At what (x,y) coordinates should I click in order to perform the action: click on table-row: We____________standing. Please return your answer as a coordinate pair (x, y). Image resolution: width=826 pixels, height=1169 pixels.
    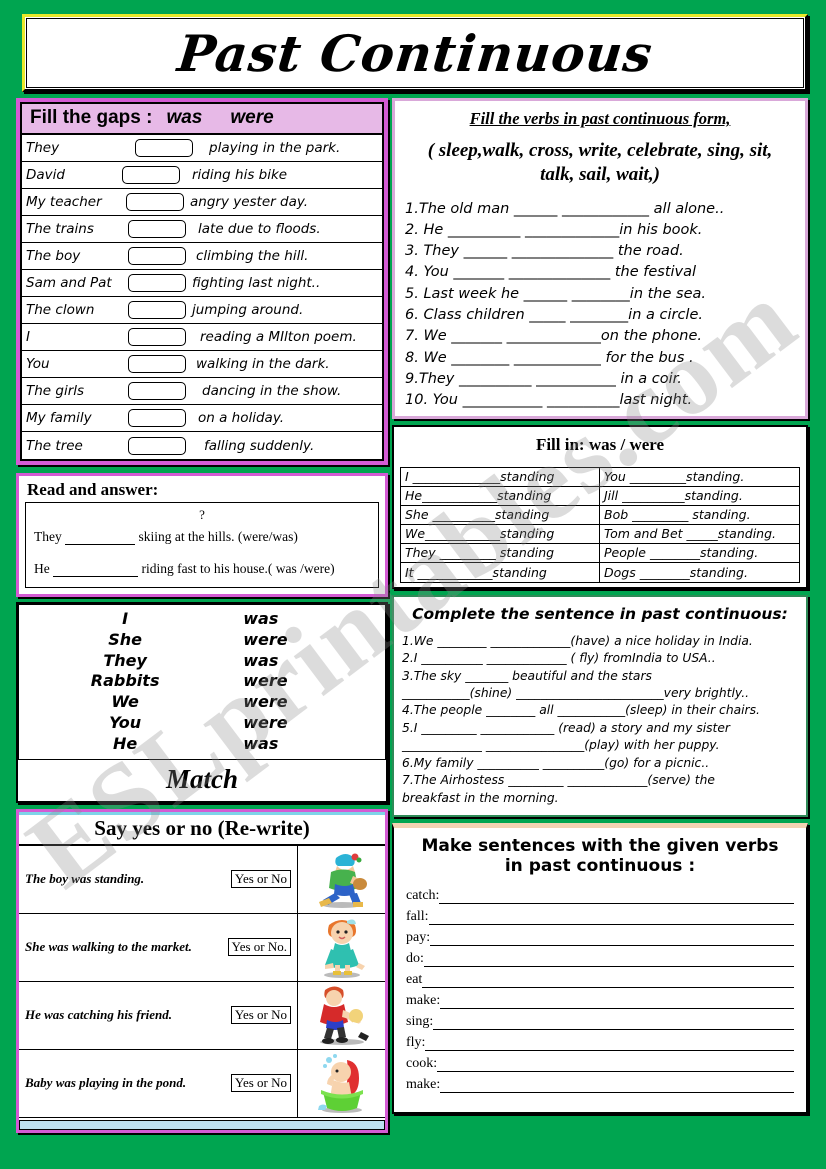
    Looking at the image, I should click on (500, 534).